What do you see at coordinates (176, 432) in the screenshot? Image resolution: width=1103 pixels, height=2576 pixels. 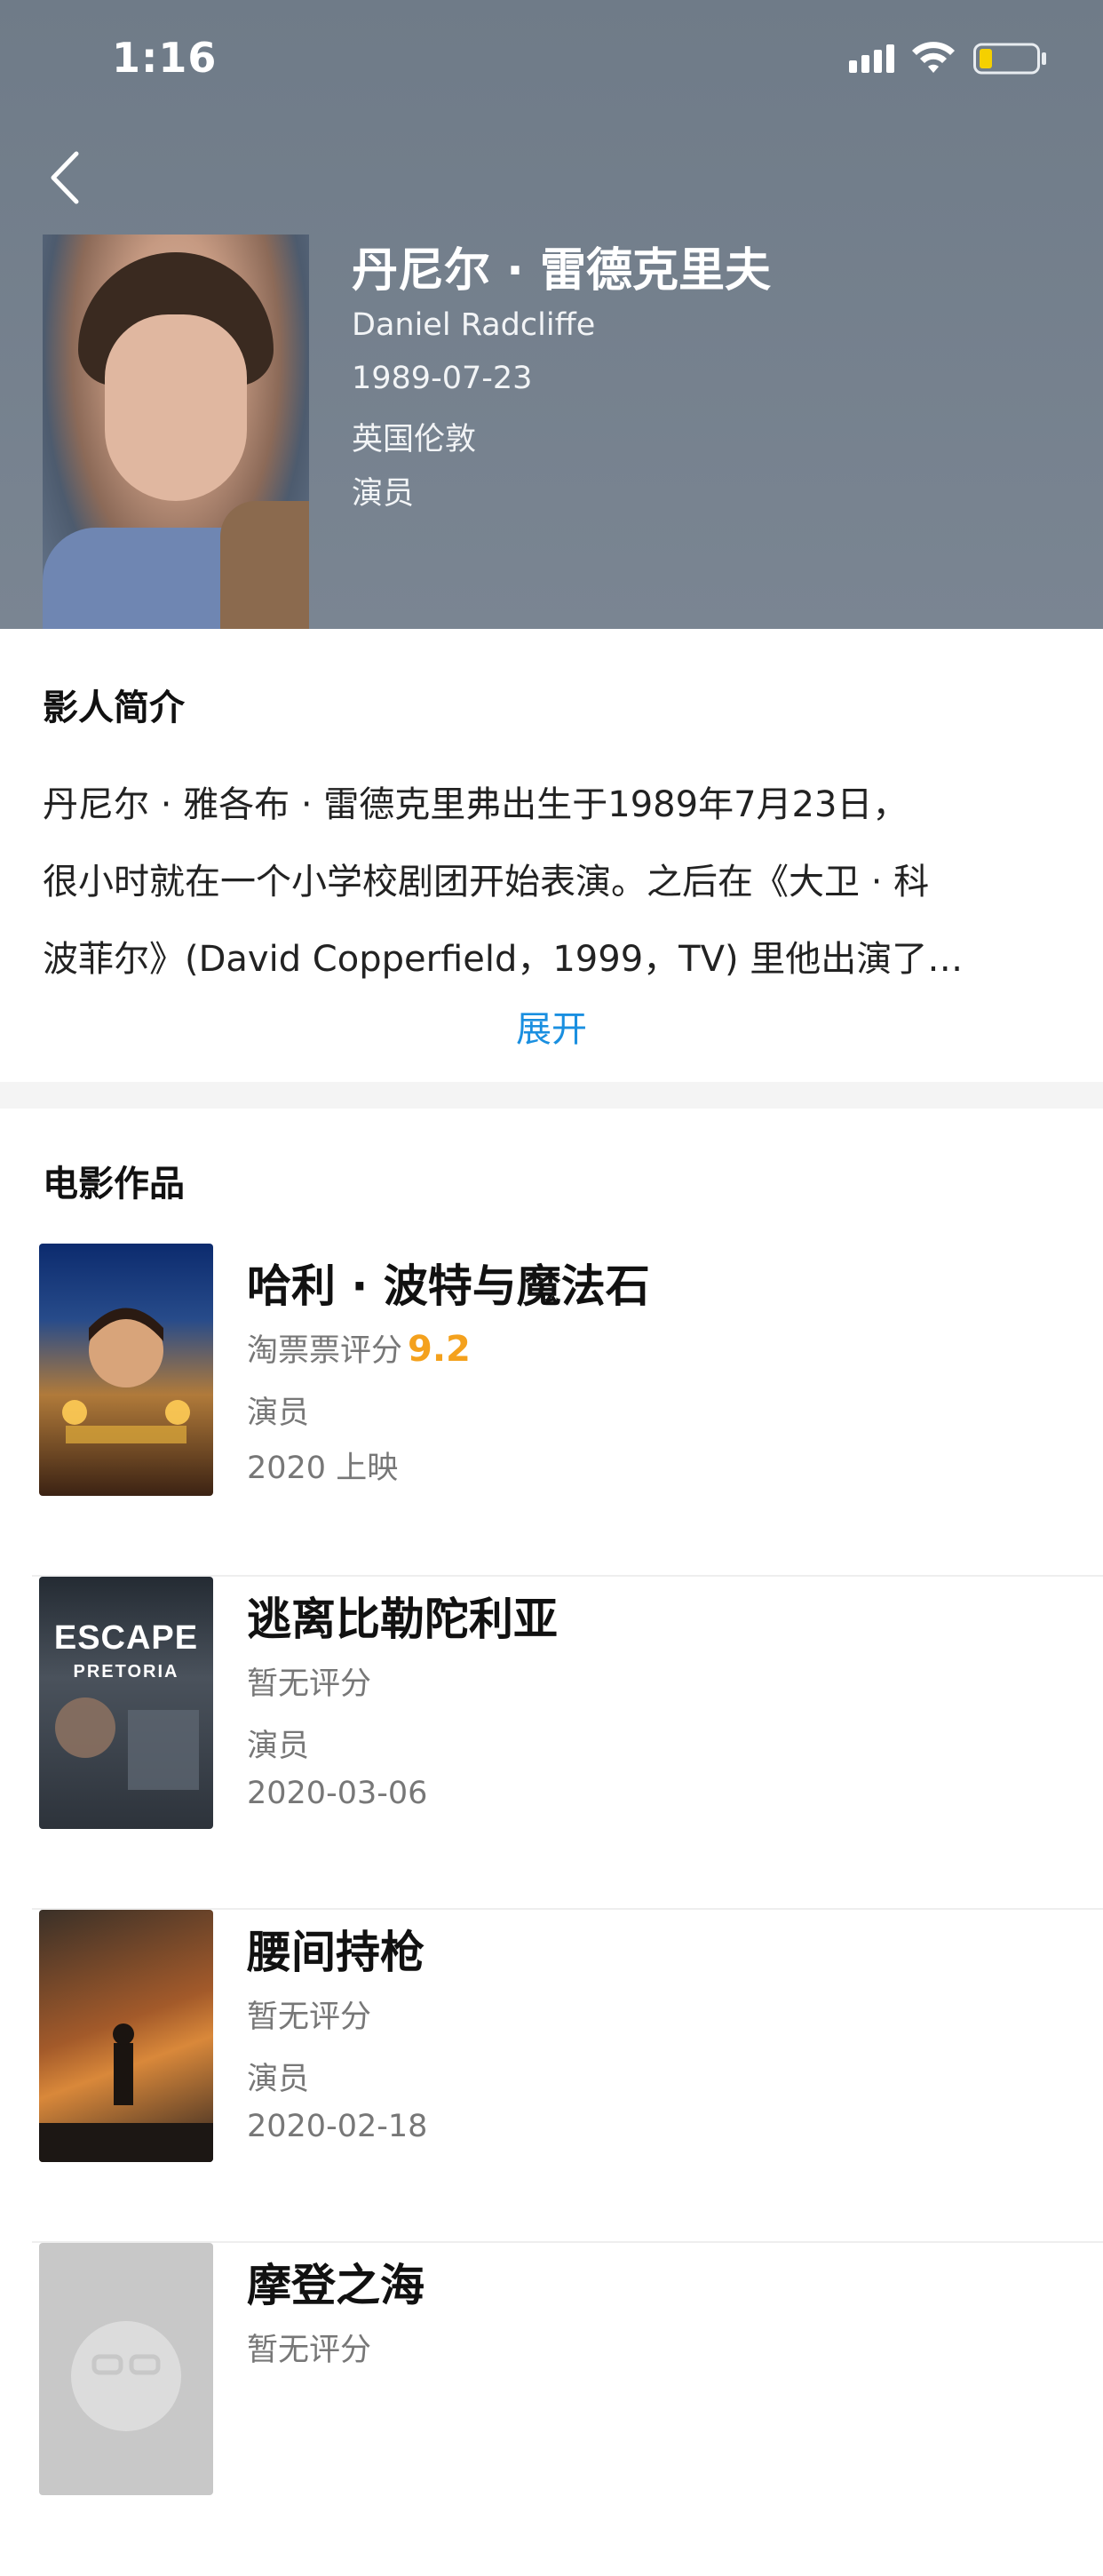 I see `actor-portrait` at bounding box center [176, 432].